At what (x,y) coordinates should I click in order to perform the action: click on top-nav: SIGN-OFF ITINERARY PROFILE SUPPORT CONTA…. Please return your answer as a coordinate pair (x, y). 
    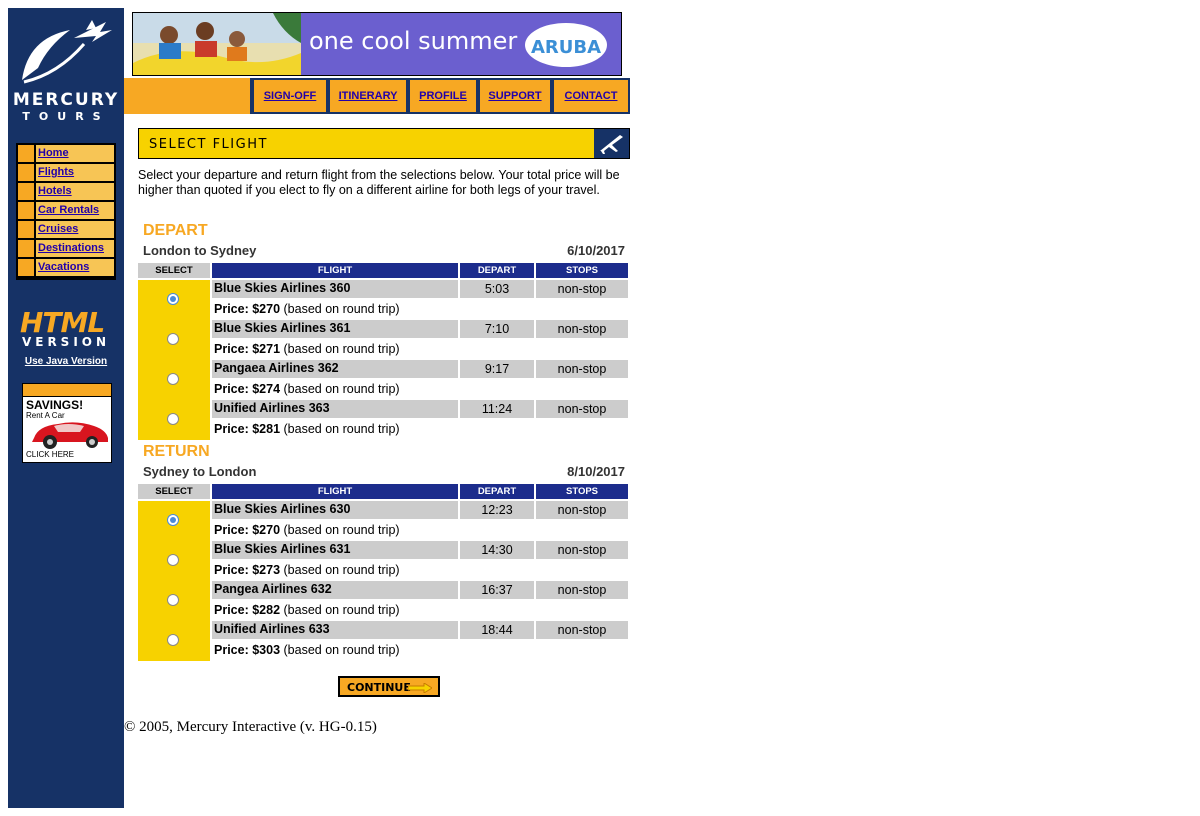
    Looking at the image, I should click on (377, 96).